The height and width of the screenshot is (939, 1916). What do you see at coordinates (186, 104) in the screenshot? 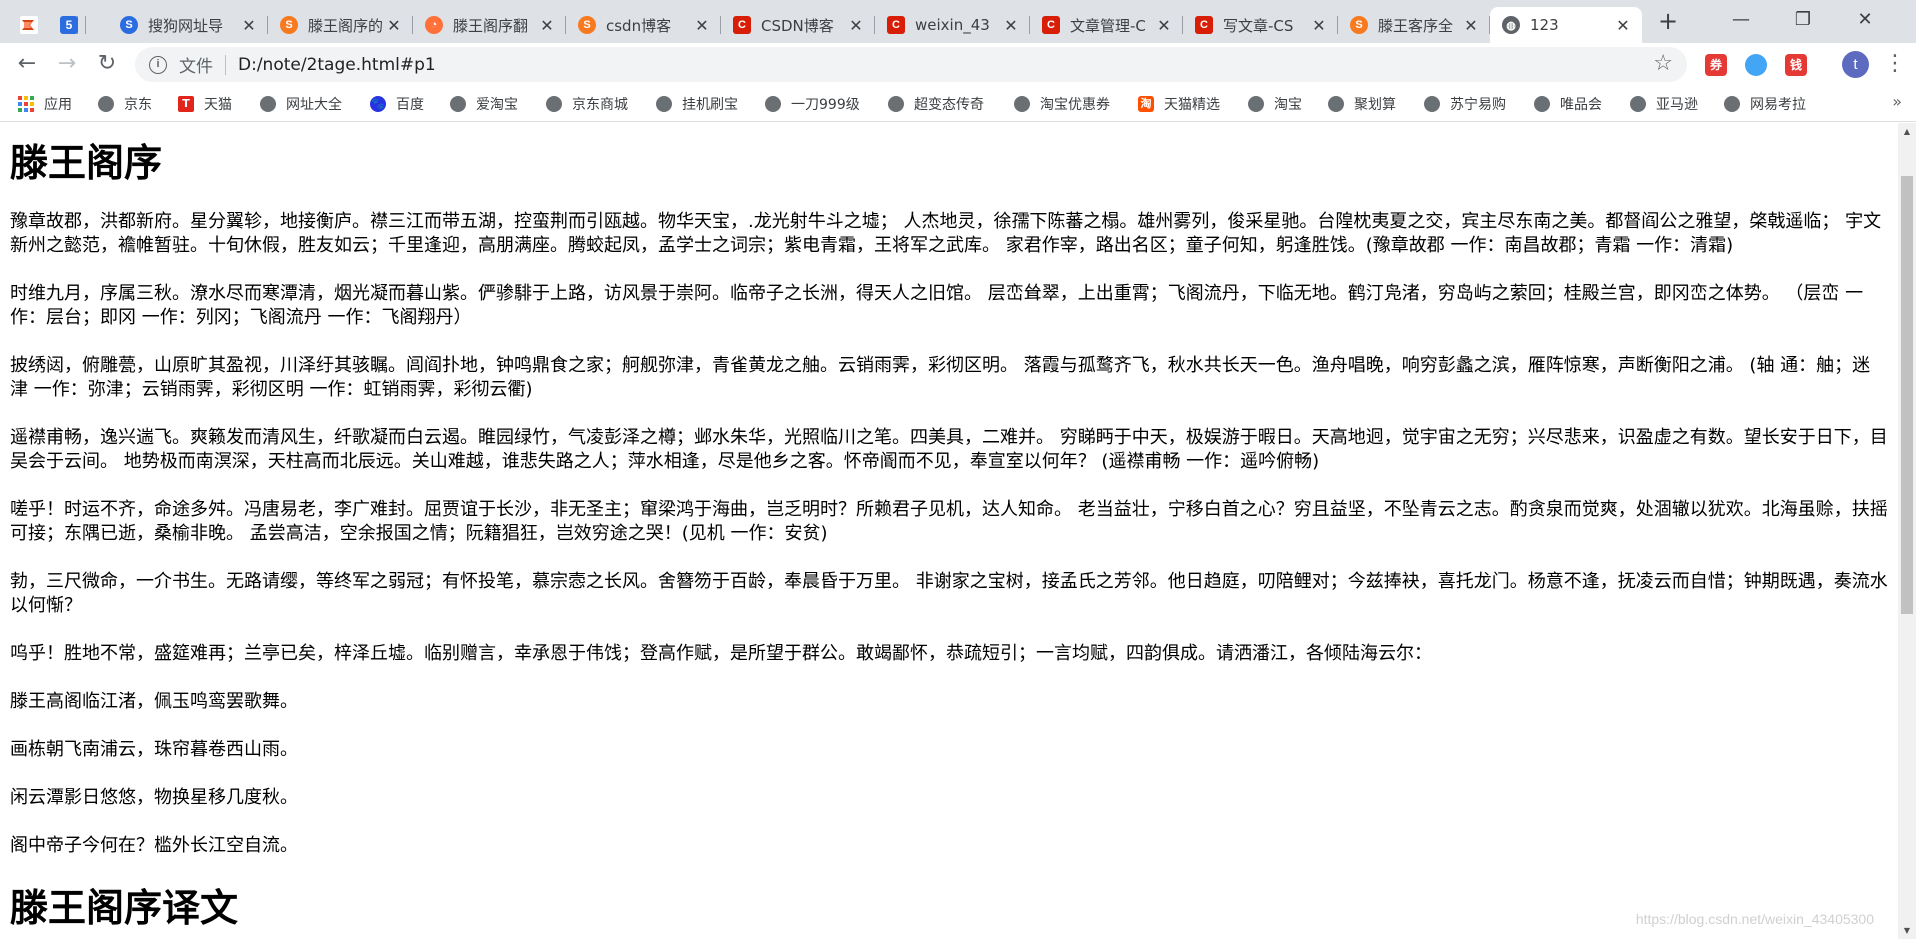
I see `tmall-icon: T` at bounding box center [186, 104].